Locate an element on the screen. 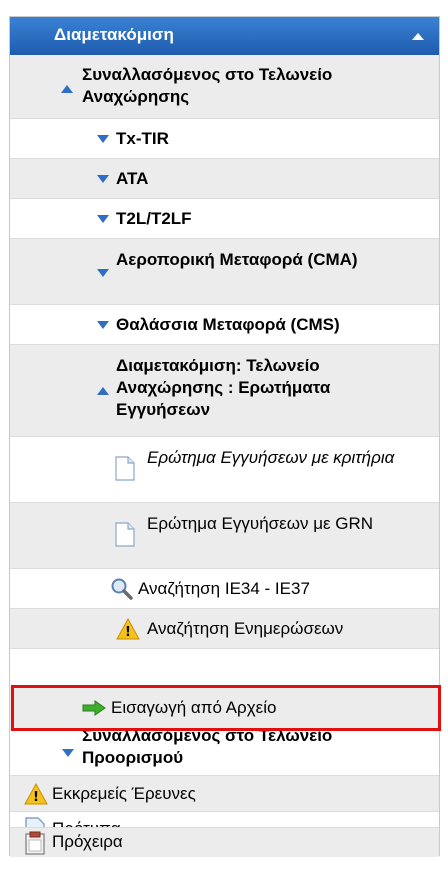  menu-item-t2l: T2L/T2LF is located at coordinates (224, 219).